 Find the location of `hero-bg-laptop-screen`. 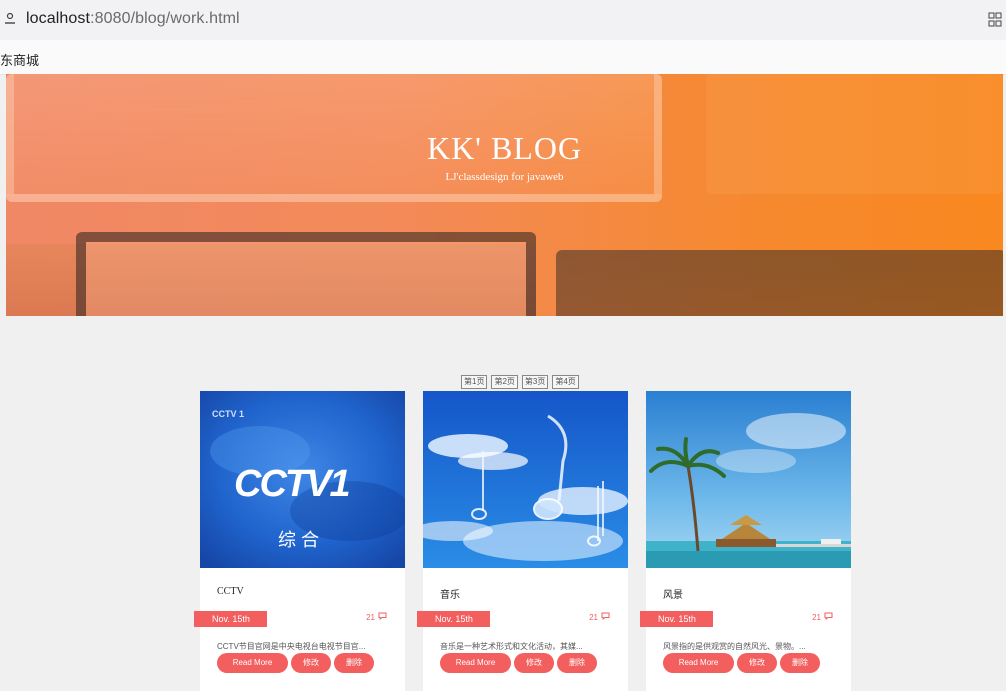

hero-bg-laptop-screen is located at coordinates (306, 274).